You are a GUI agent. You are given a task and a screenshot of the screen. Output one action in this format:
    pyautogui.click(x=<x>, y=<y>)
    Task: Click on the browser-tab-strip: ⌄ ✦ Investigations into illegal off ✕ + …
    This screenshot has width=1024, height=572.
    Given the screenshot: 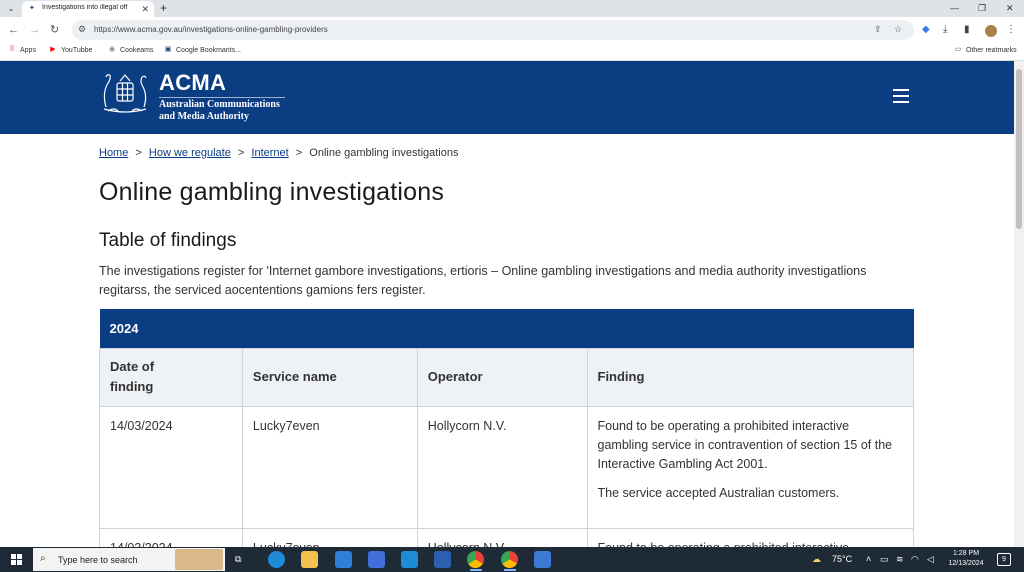 What is the action you would take?
    pyautogui.click(x=512, y=8)
    